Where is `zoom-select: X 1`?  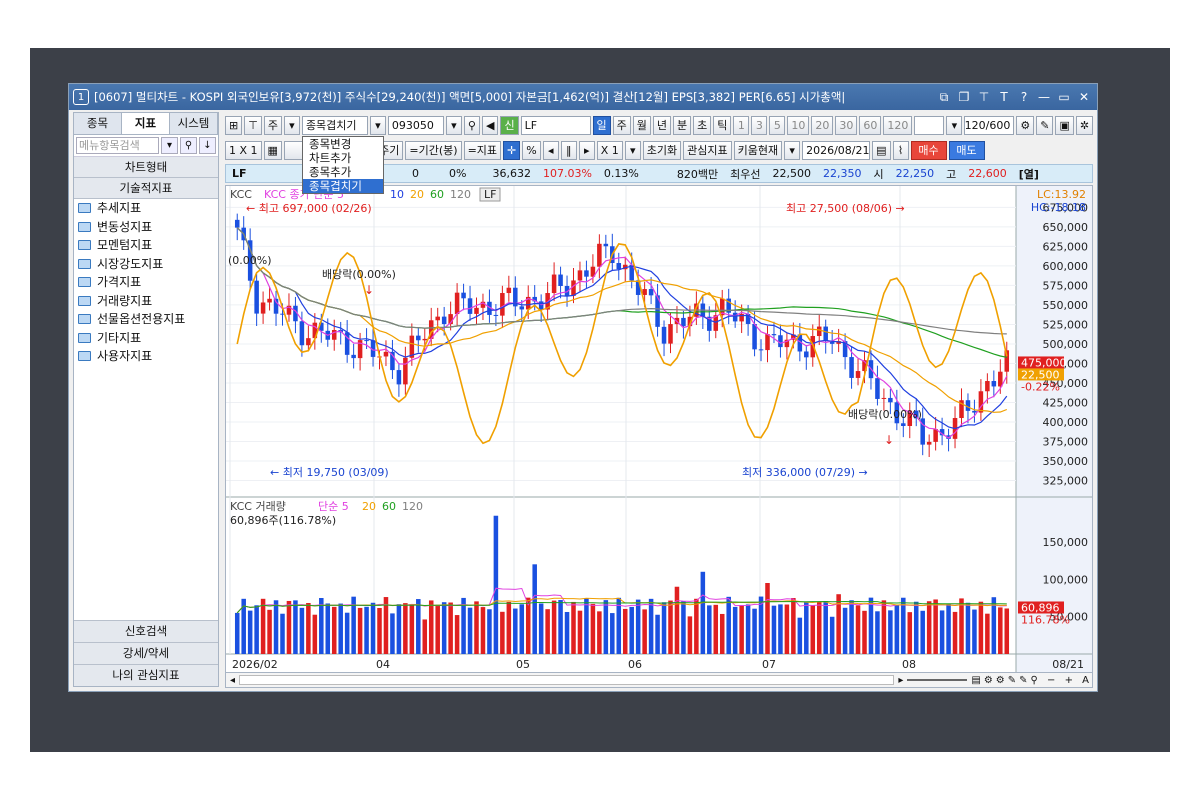
zoom-select: X 1 is located at coordinates (609, 150).